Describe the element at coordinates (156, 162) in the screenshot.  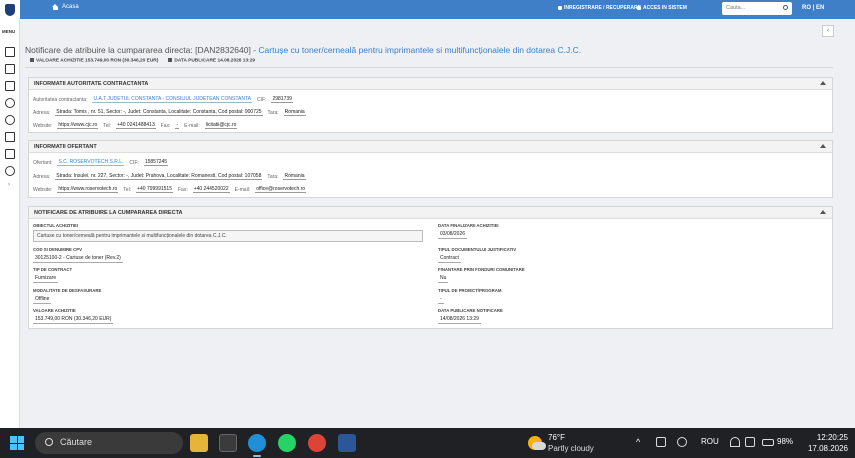
I see `bidder-cif-value: 15857245` at that location.